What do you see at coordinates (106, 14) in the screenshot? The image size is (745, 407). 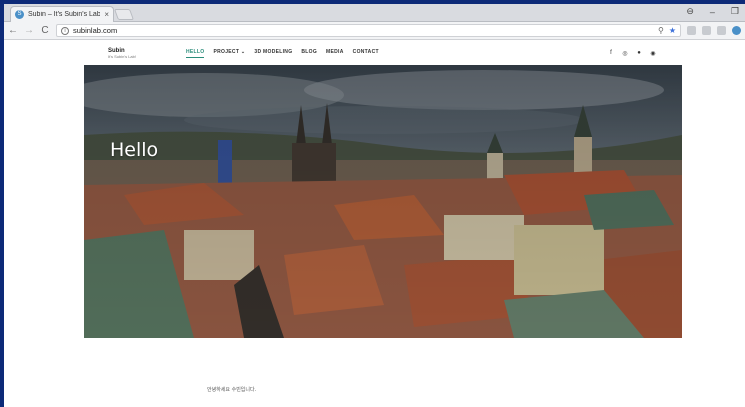 I see `close-tab-icon: ×` at bounding box center [106, 14].